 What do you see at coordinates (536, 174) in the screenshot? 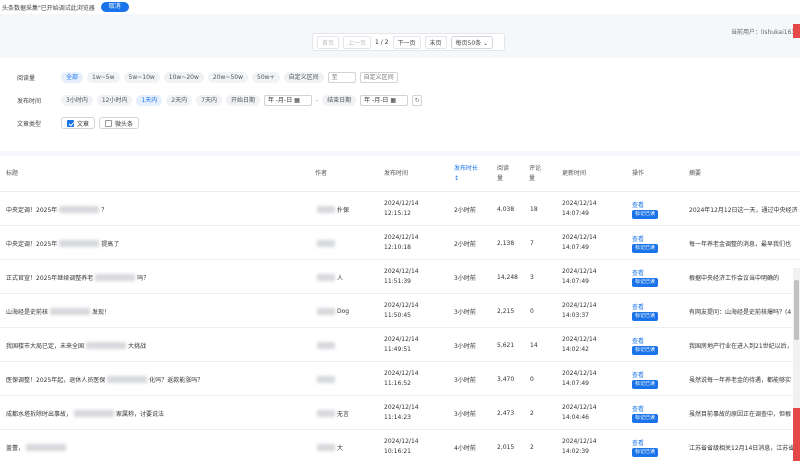
I see `header-comments: 评论量` at bounding box center [536, 174].